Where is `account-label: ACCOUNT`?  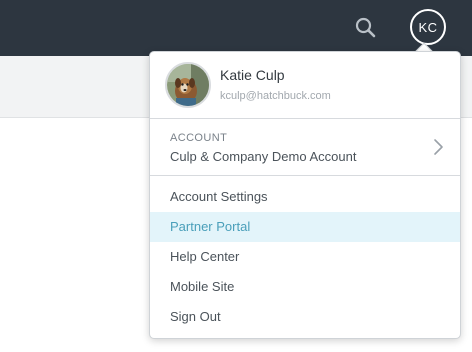
account-label: ACCOUNT is located at coordinates (199, 138).